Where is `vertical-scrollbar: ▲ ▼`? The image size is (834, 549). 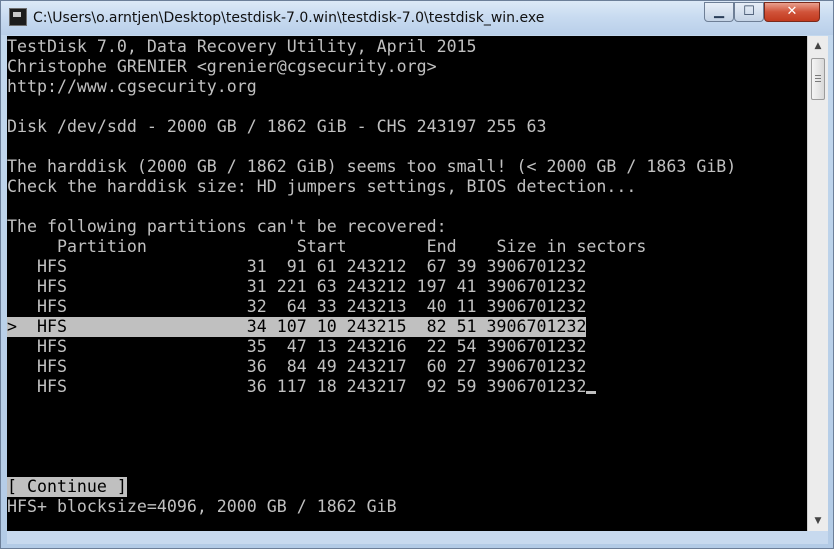 vertical-scrollbar: ▲ ▼ is located at coordinates (817, 283).